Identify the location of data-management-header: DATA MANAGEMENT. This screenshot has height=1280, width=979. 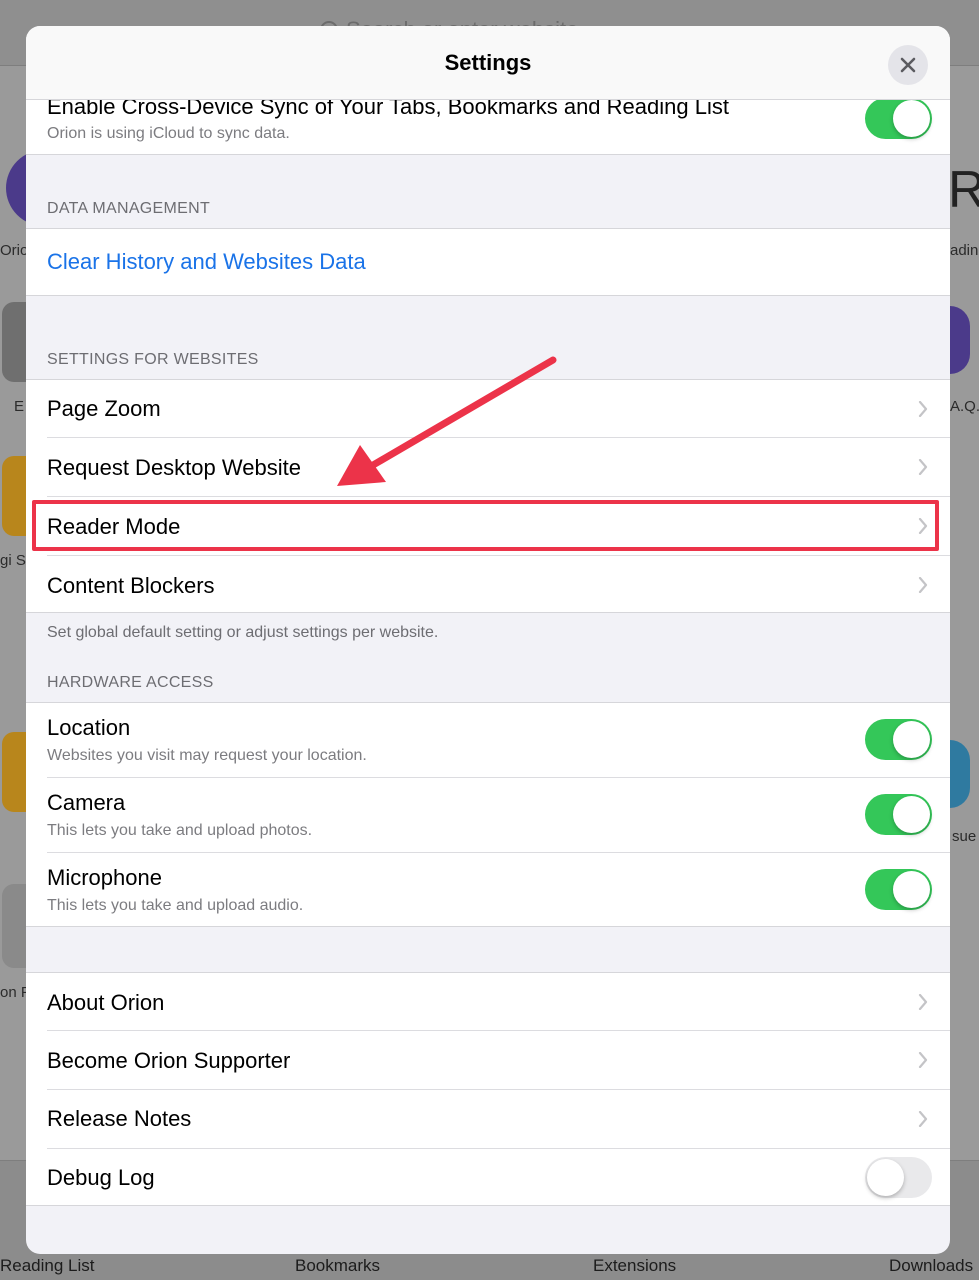
(129, 208).